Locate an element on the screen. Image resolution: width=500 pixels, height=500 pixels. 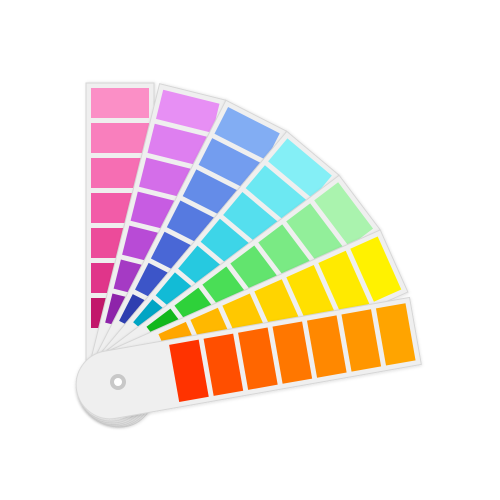
pivot-hole is located at coordinates (118, 382).